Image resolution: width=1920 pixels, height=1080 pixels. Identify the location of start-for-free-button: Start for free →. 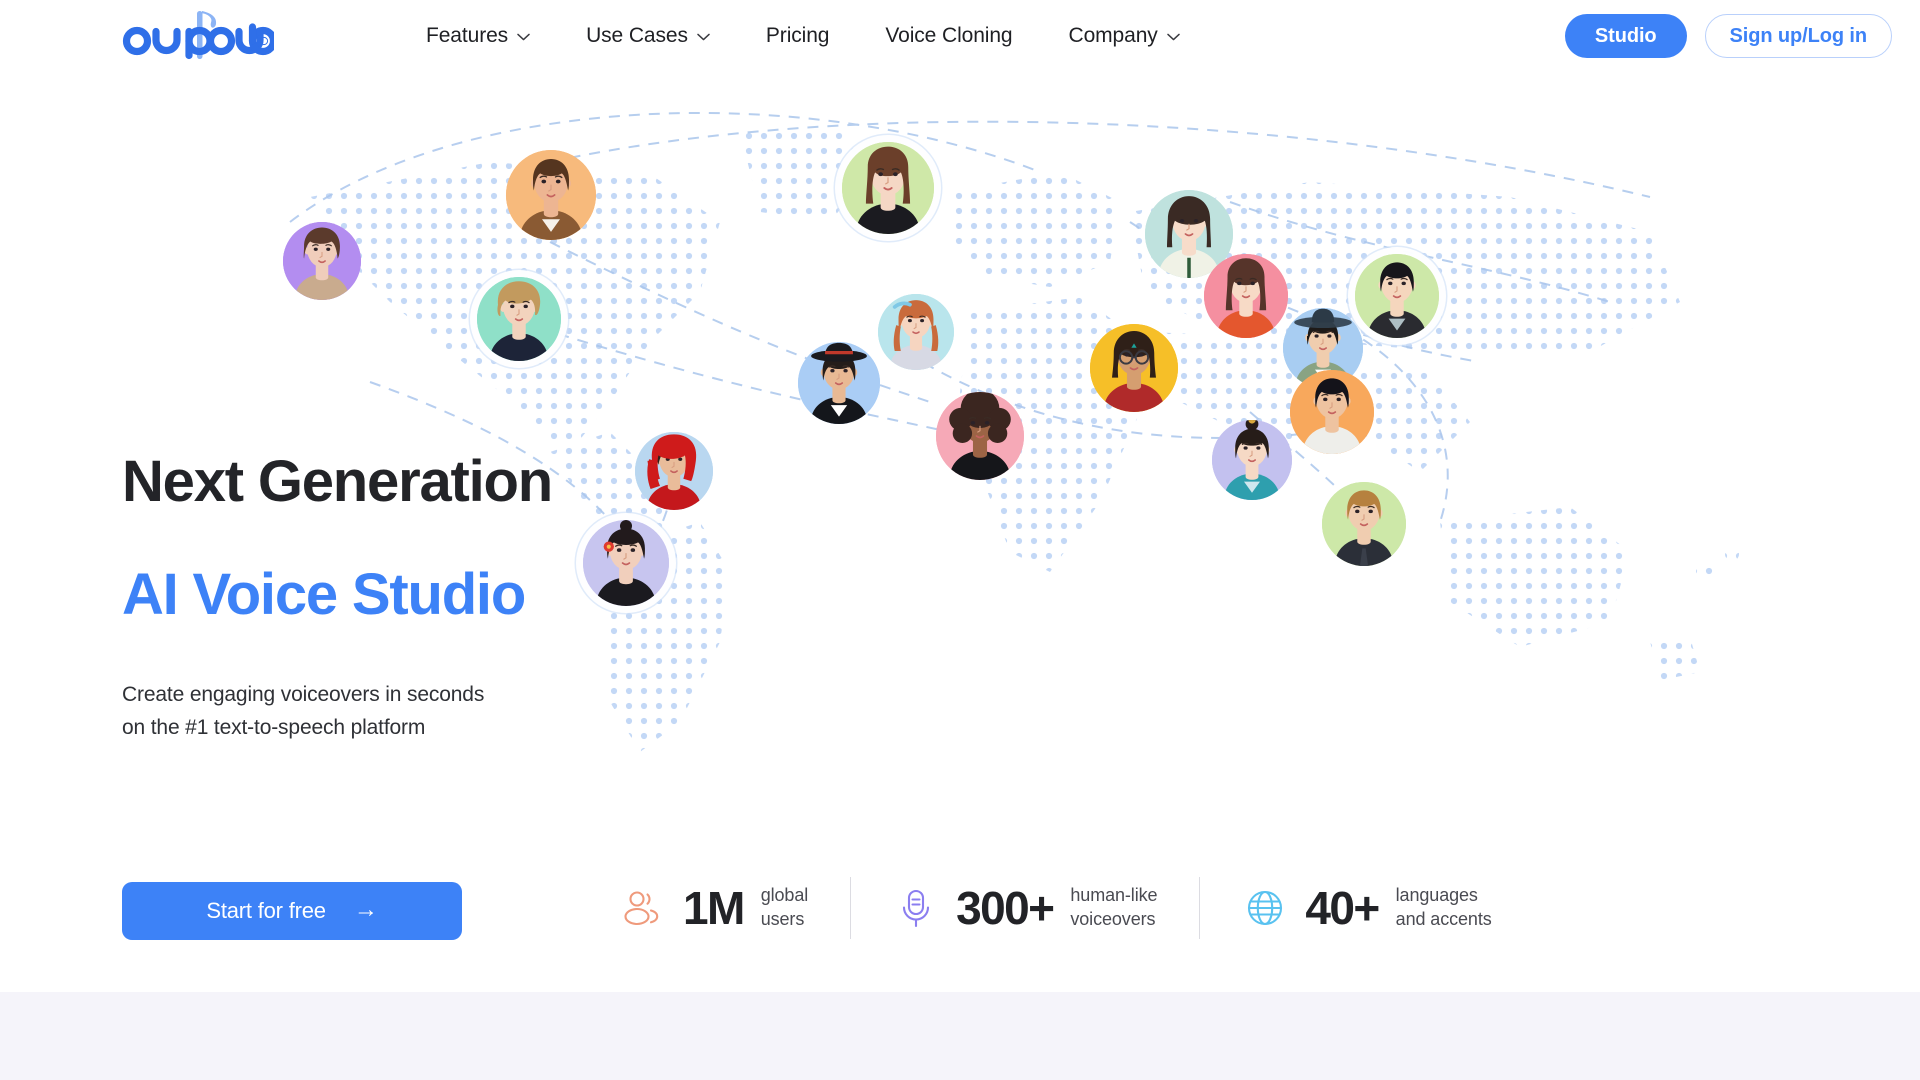
(292, 911).